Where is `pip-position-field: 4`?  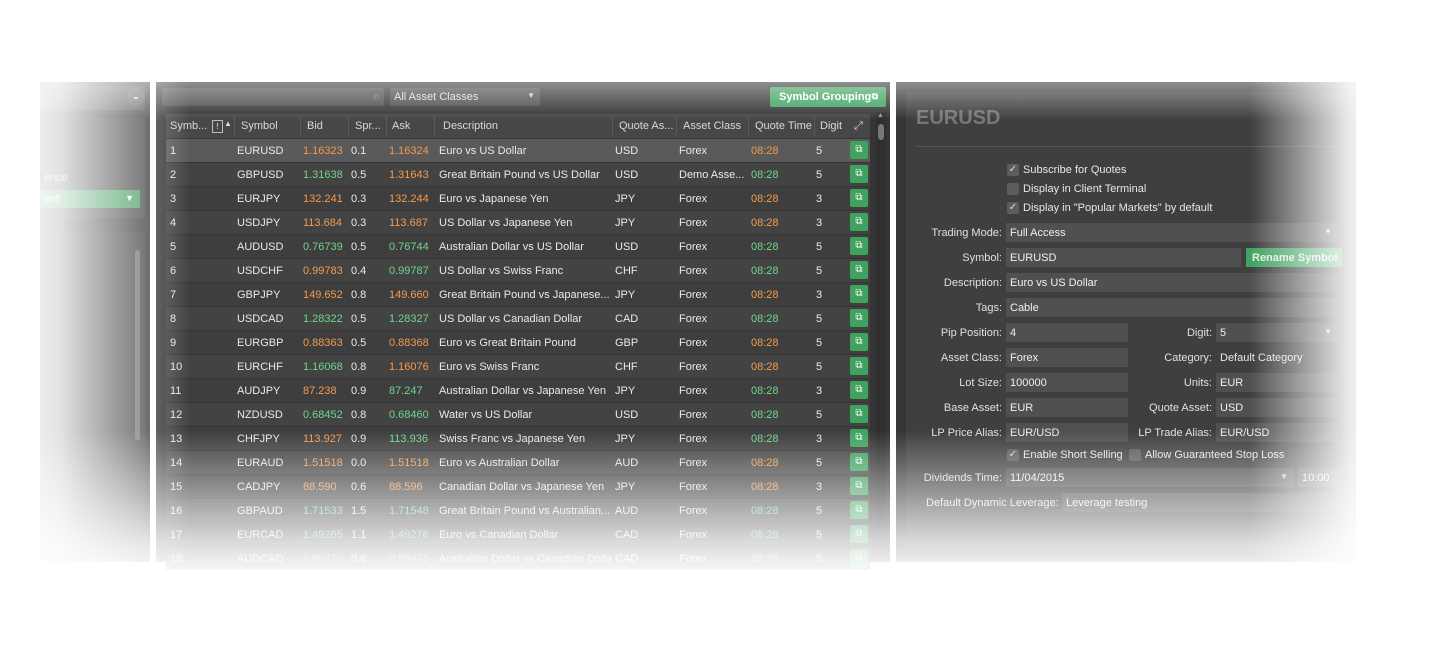 pip-position-field: 4 is located at coordinates (1067, 332).